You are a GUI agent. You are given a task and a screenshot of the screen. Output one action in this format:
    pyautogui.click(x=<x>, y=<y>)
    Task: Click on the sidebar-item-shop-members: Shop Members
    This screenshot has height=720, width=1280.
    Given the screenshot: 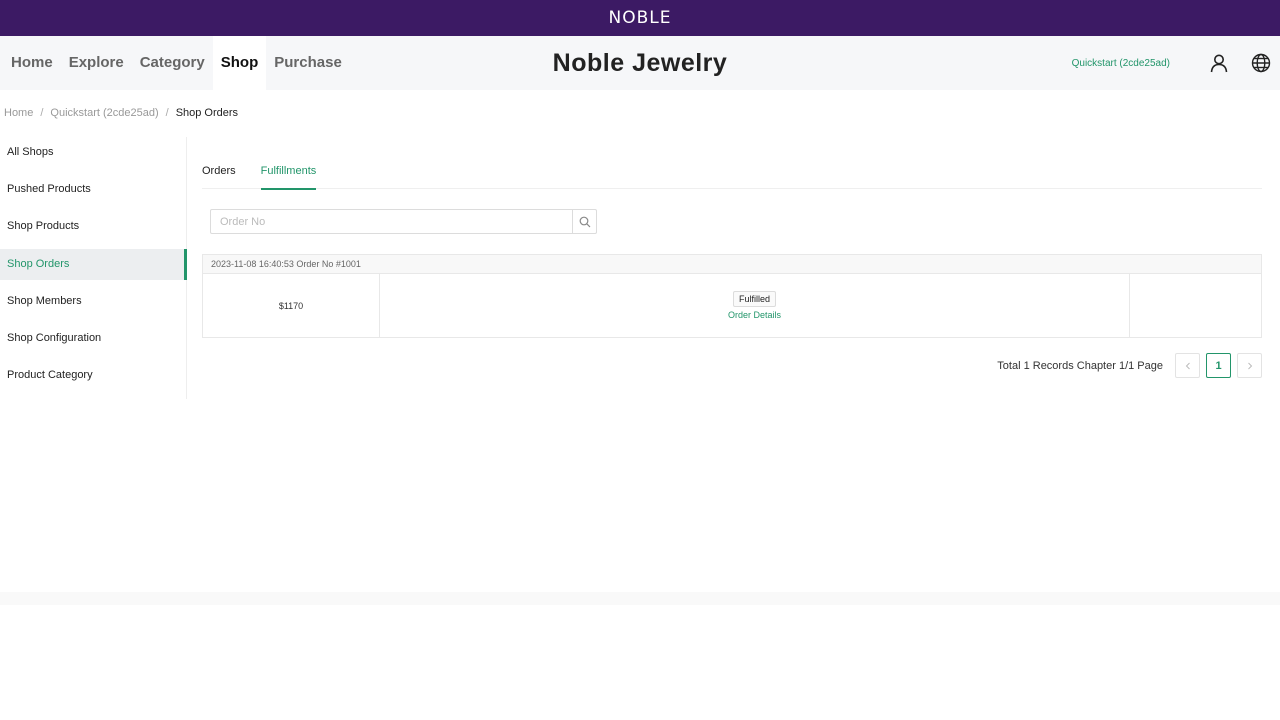 What is the action you would take?
    pyautogui.click(x=93, y=301)
    